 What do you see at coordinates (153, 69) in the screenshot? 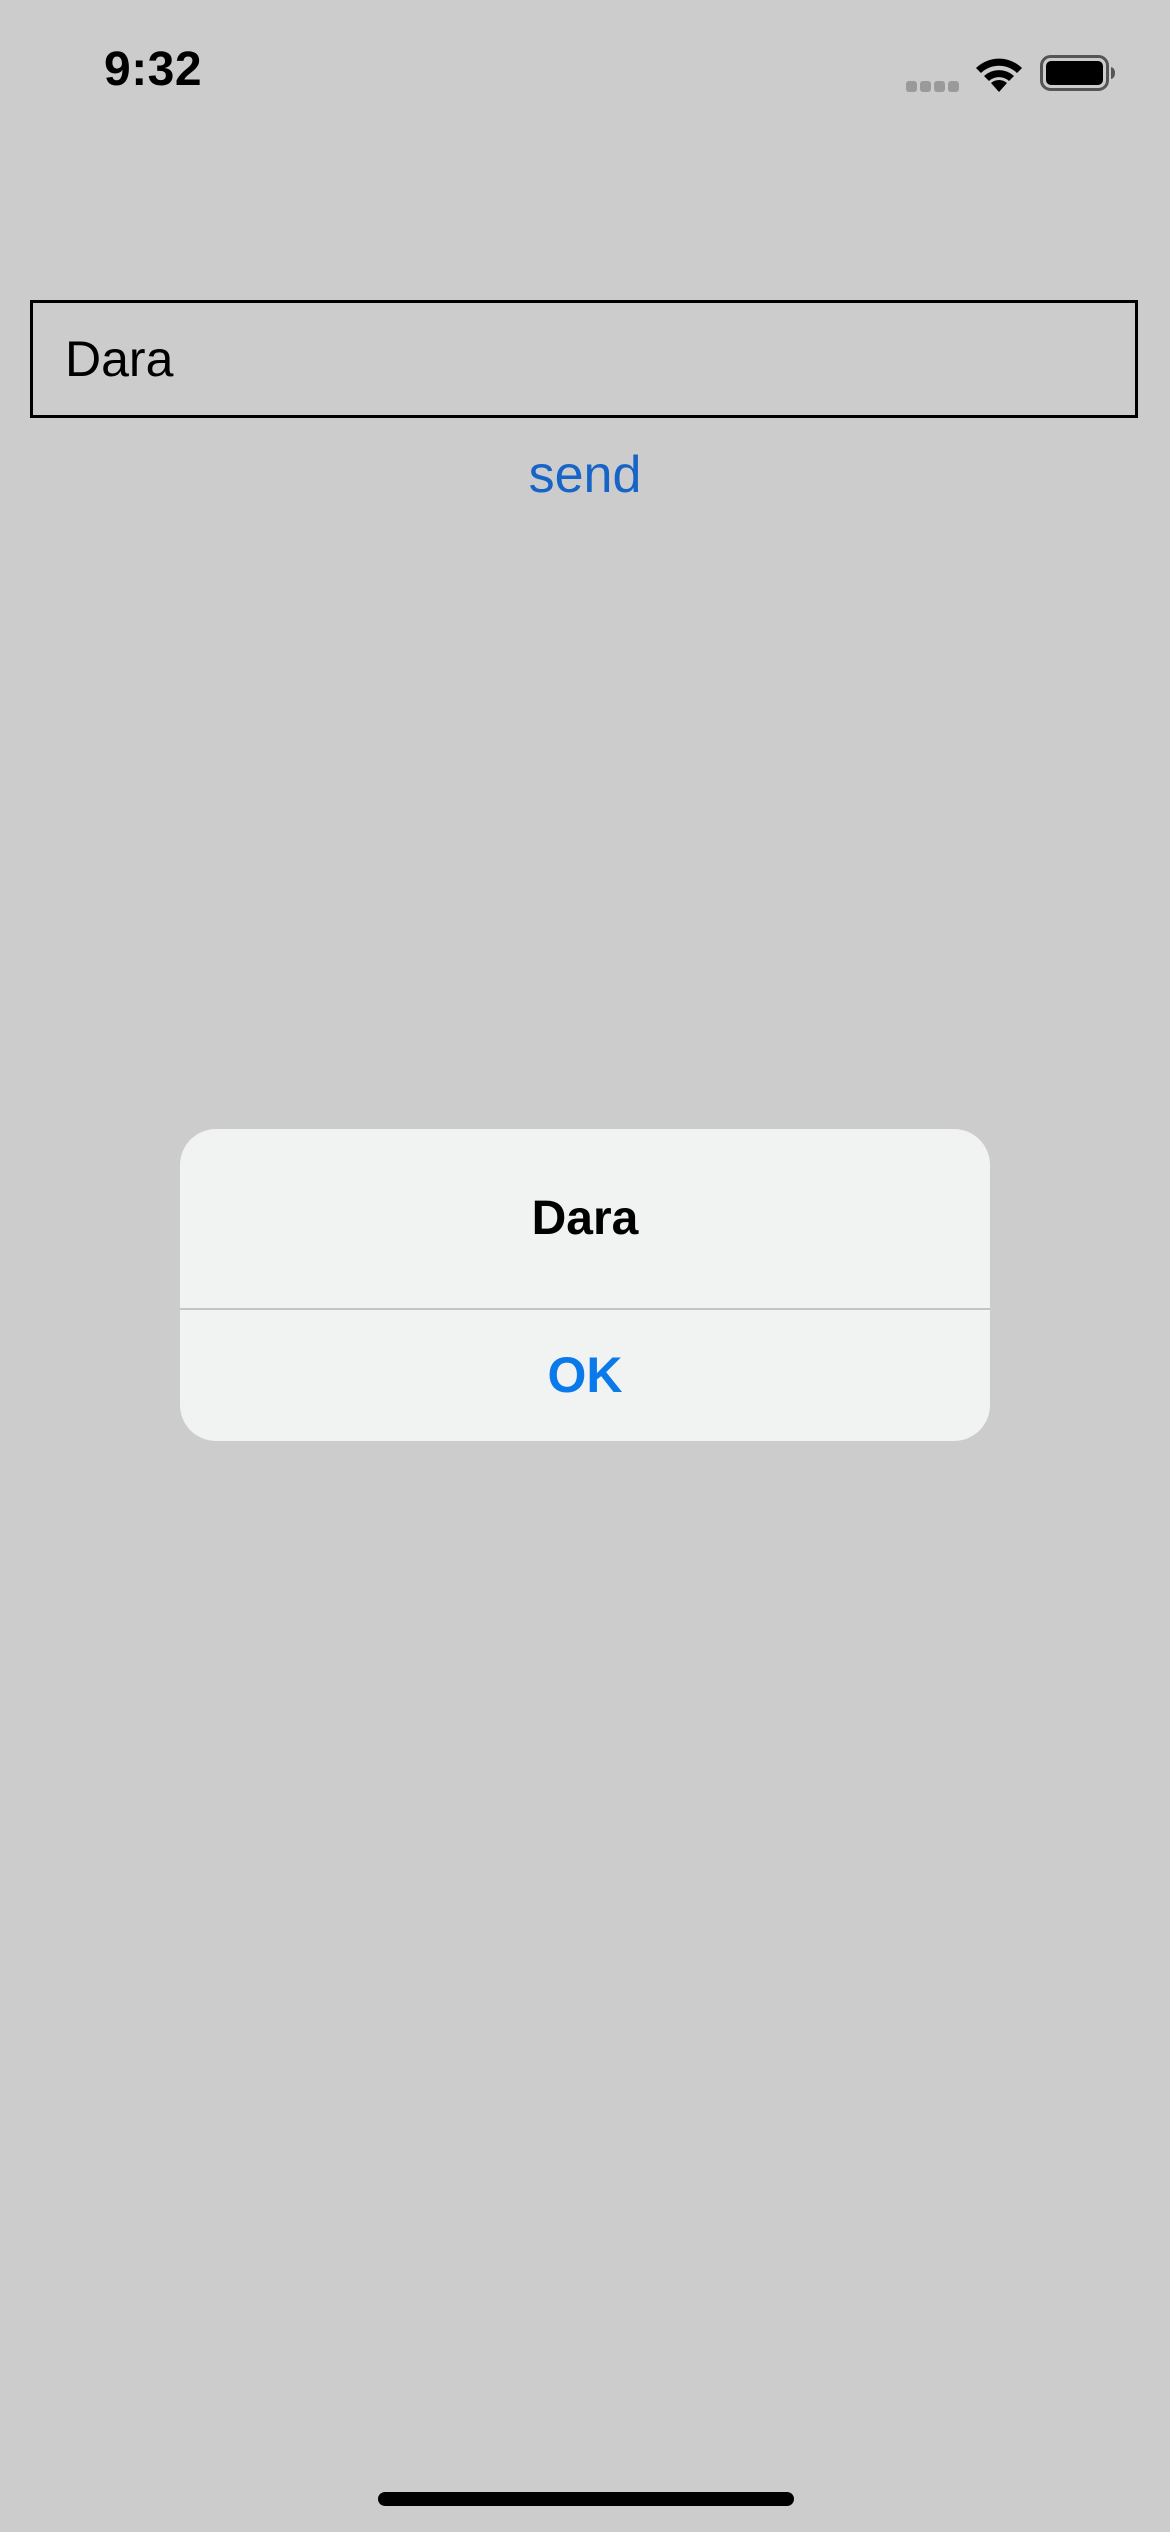
I see `status-time: 9:32` at bounding box center [153, 69].